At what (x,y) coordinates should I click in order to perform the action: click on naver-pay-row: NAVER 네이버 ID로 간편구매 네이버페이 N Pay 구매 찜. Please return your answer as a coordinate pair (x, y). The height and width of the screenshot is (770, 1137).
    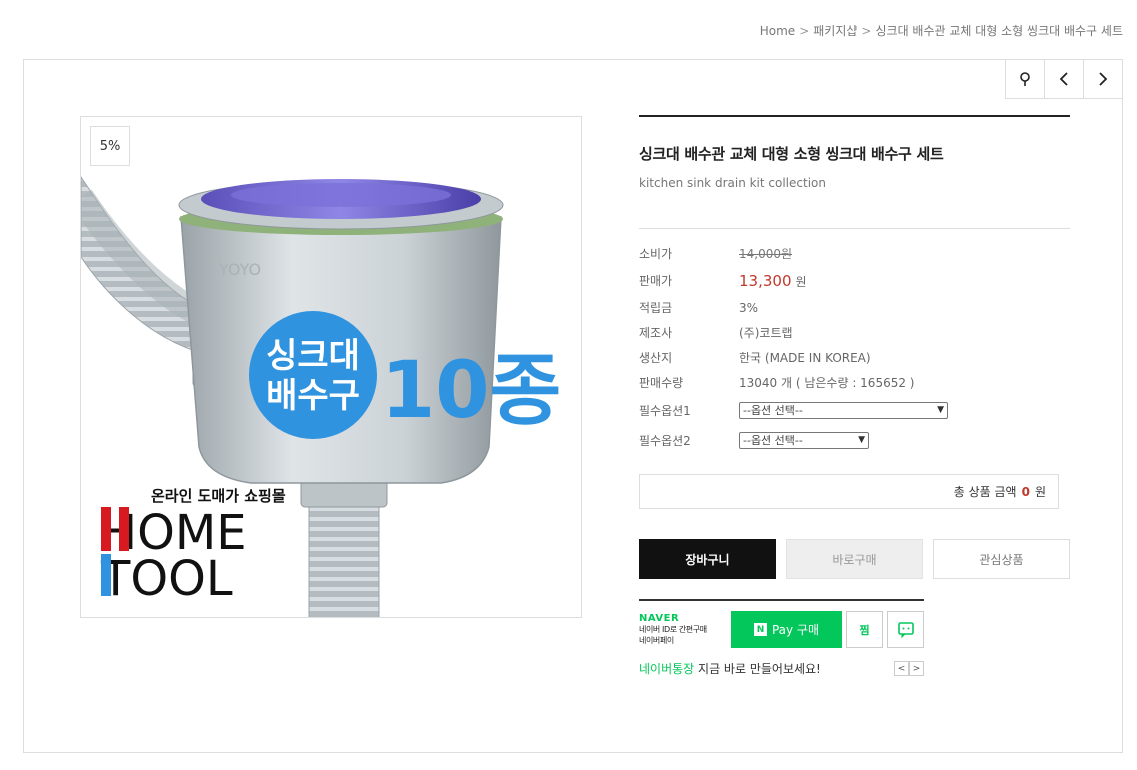
    Looking at the image, I should click on (781, 623).